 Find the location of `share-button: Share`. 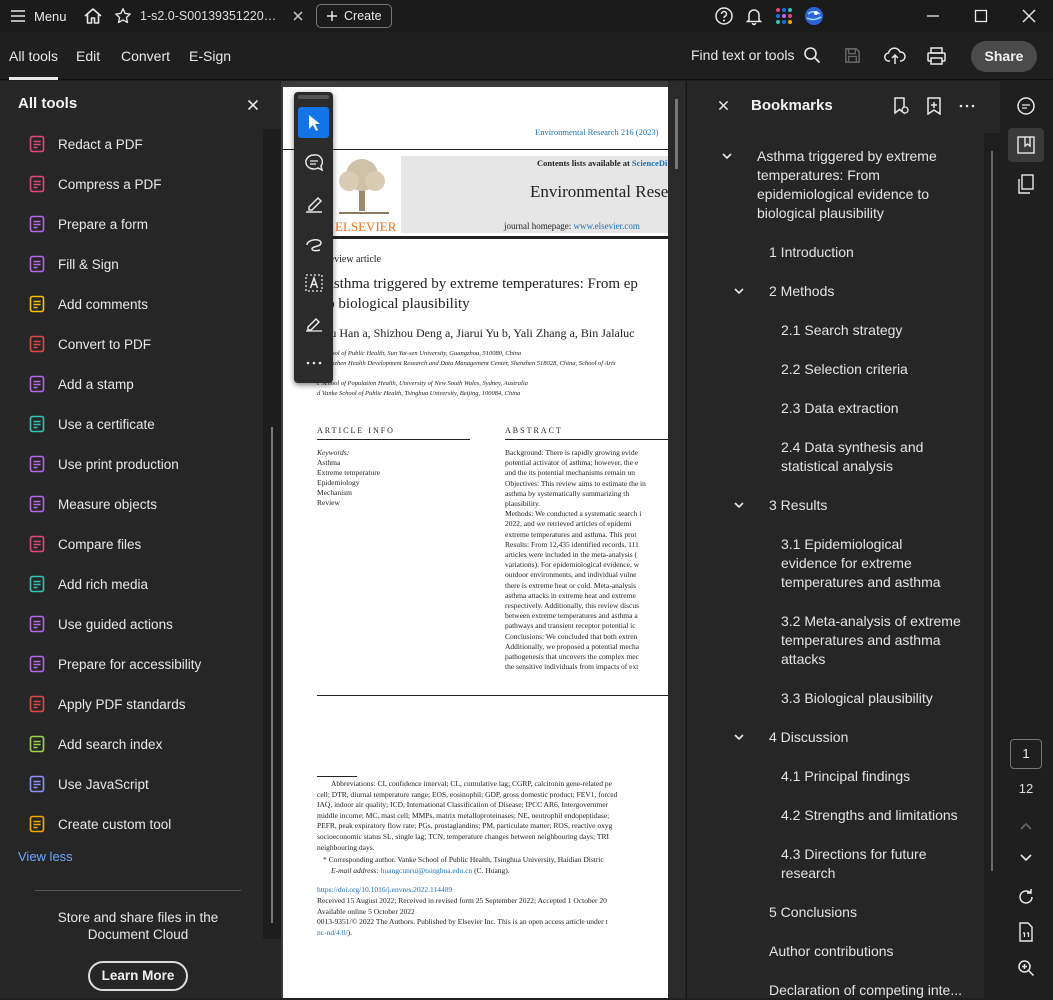

share-button: Share is located at coordinates (1004, 56).